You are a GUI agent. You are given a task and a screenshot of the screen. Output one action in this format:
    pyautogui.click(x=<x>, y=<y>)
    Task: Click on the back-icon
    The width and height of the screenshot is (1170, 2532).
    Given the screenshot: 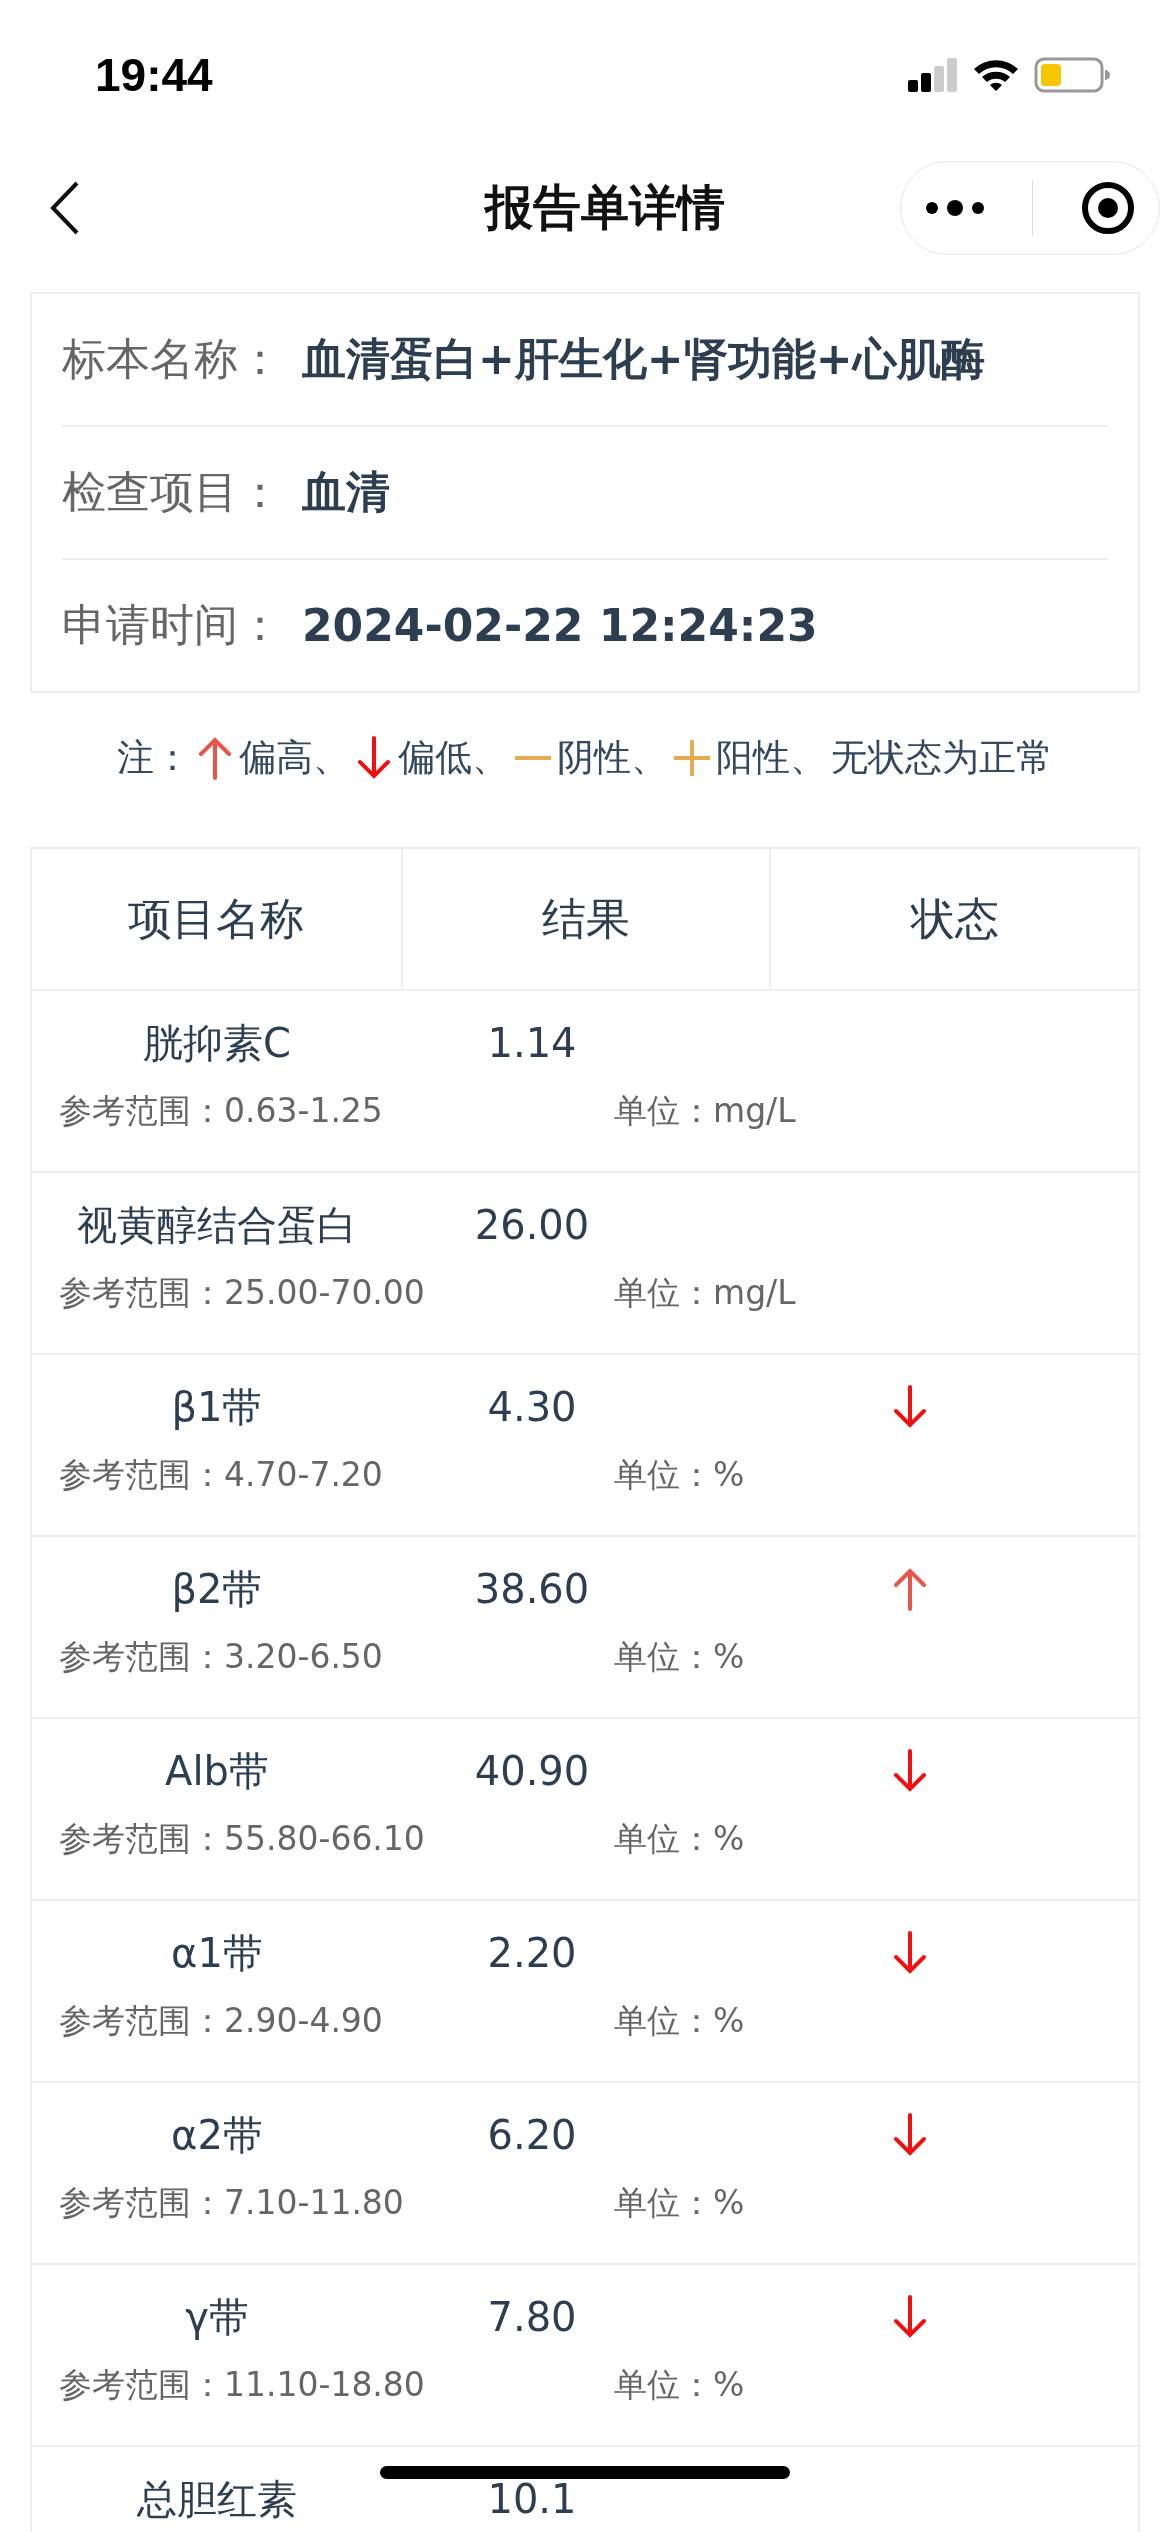 What is the action you would take?
    pyautogui.click(x=65, y=208)
    